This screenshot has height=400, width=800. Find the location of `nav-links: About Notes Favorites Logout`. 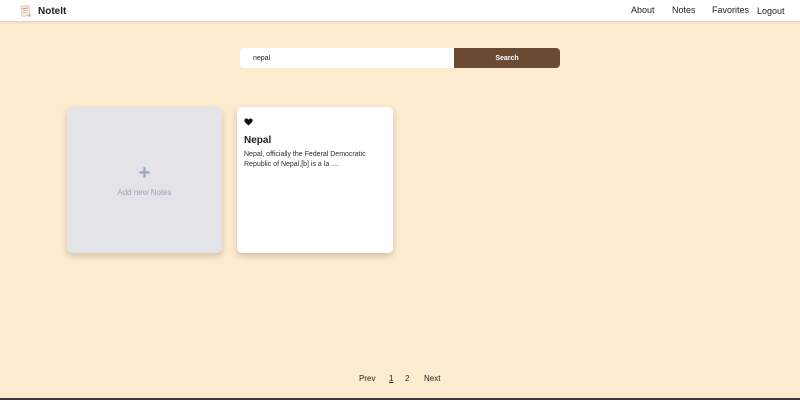

nav-links: About Notes Favorites Logout is located at coordinates (400, 10).